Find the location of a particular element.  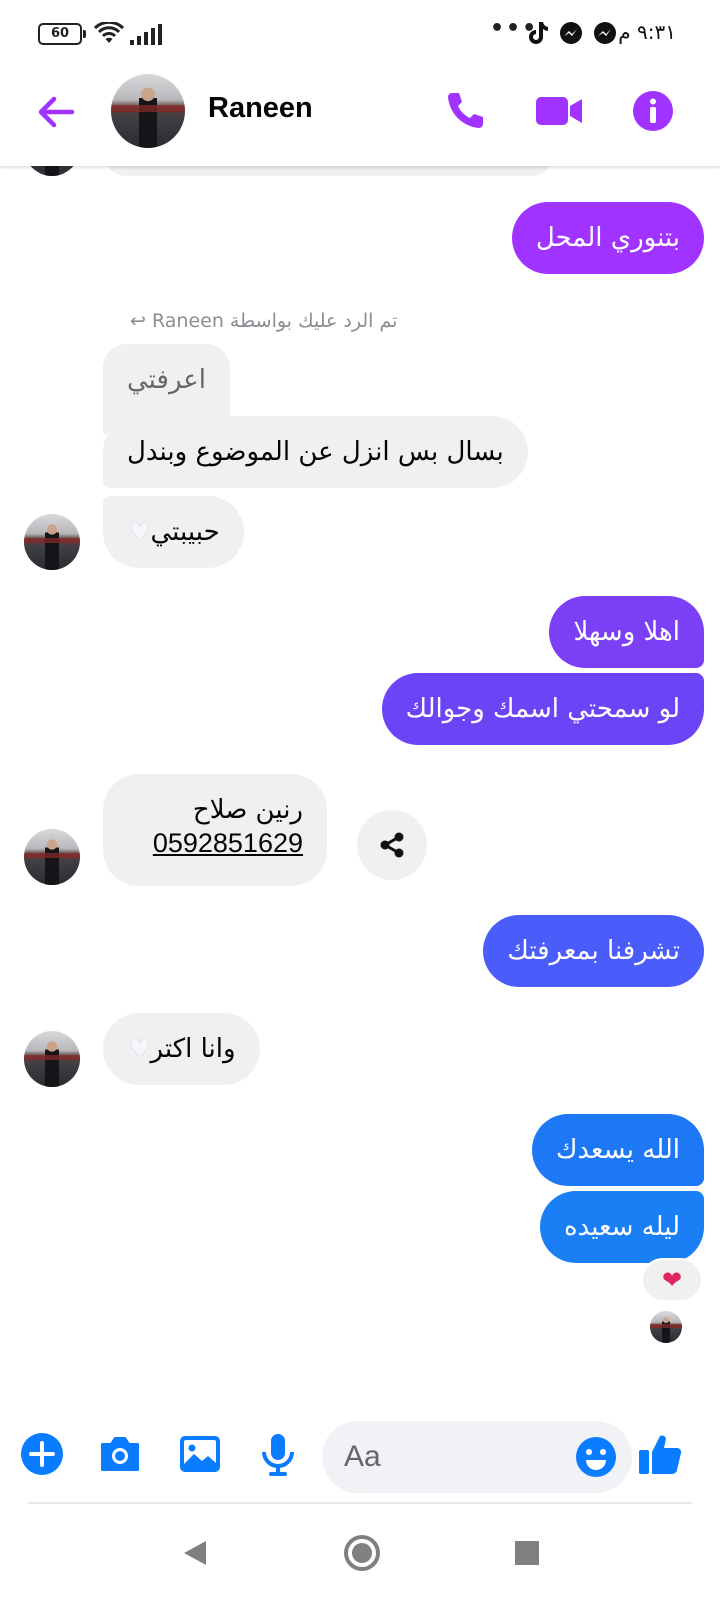

battery-level: 60 is located at coordinates (60, 33).